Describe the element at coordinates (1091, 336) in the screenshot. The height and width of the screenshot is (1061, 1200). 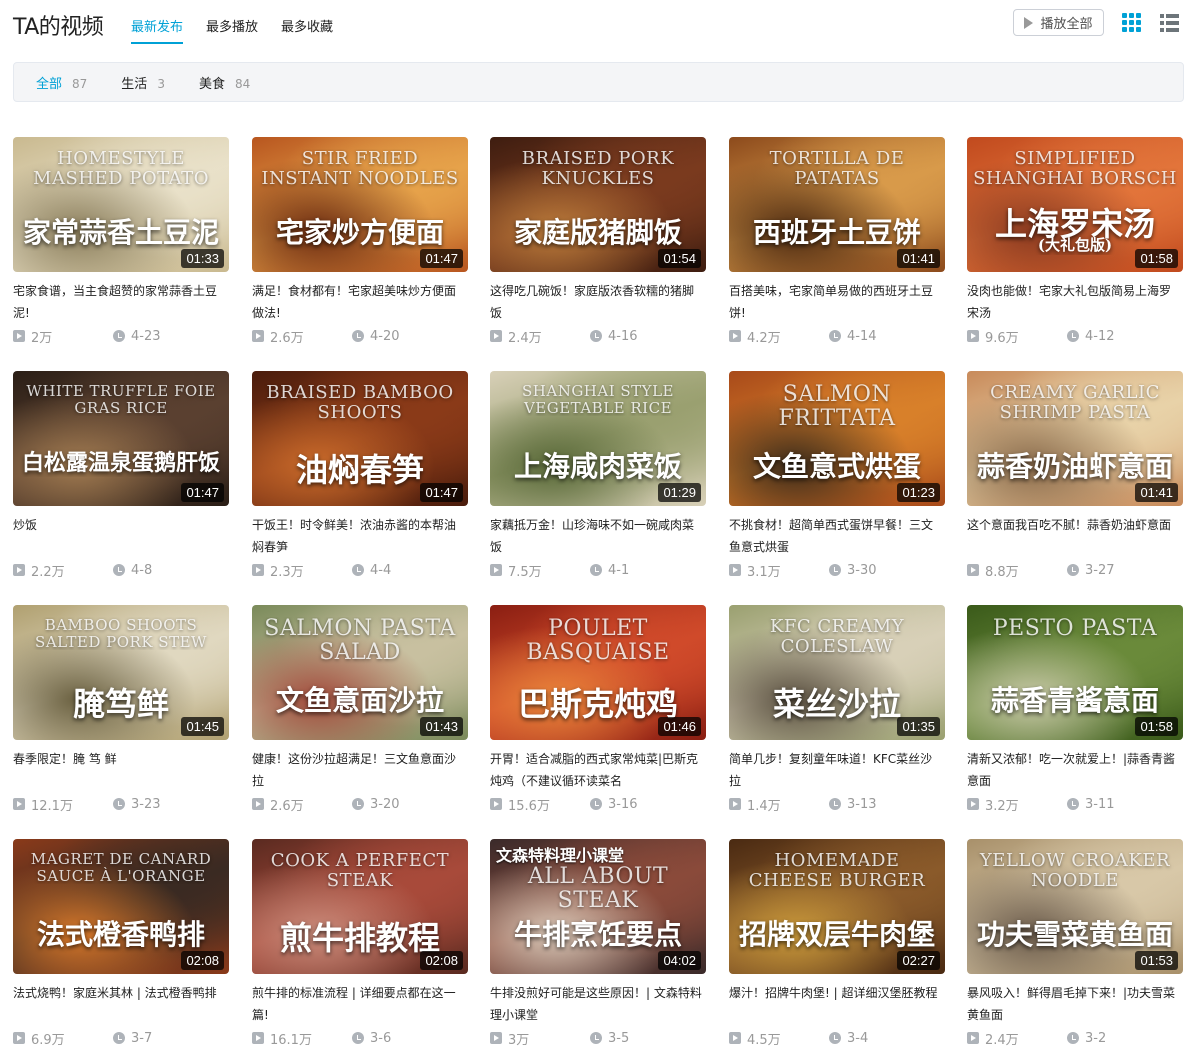
I see `publish-date-wrap: 4-12` at that location.